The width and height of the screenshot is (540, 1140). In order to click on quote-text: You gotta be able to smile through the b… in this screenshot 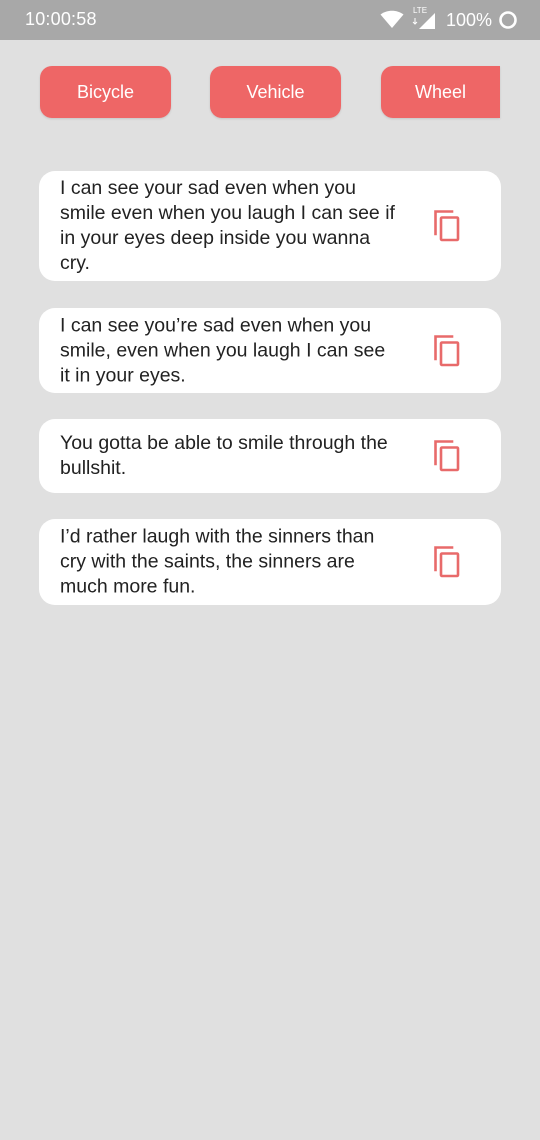, I will do `click(224, 455)`.